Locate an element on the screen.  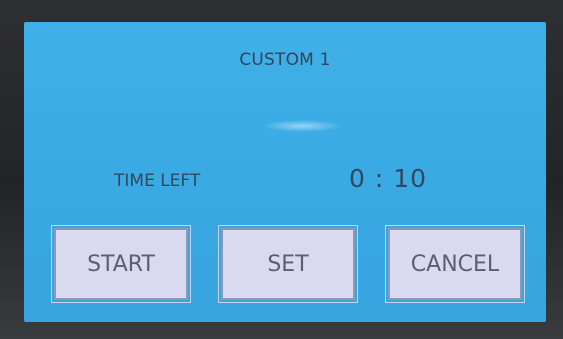
time-left-value: 0 : 10 is located at coordinates (388, 178).